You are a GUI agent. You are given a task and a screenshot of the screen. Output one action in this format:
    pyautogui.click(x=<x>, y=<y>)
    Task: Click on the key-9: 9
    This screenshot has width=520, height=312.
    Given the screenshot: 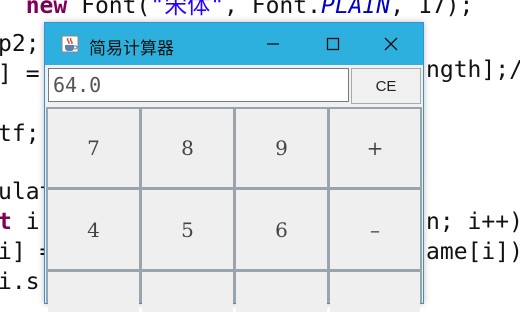 What is the action you would take?
    pyautogui.click(x=281, y=148)
    